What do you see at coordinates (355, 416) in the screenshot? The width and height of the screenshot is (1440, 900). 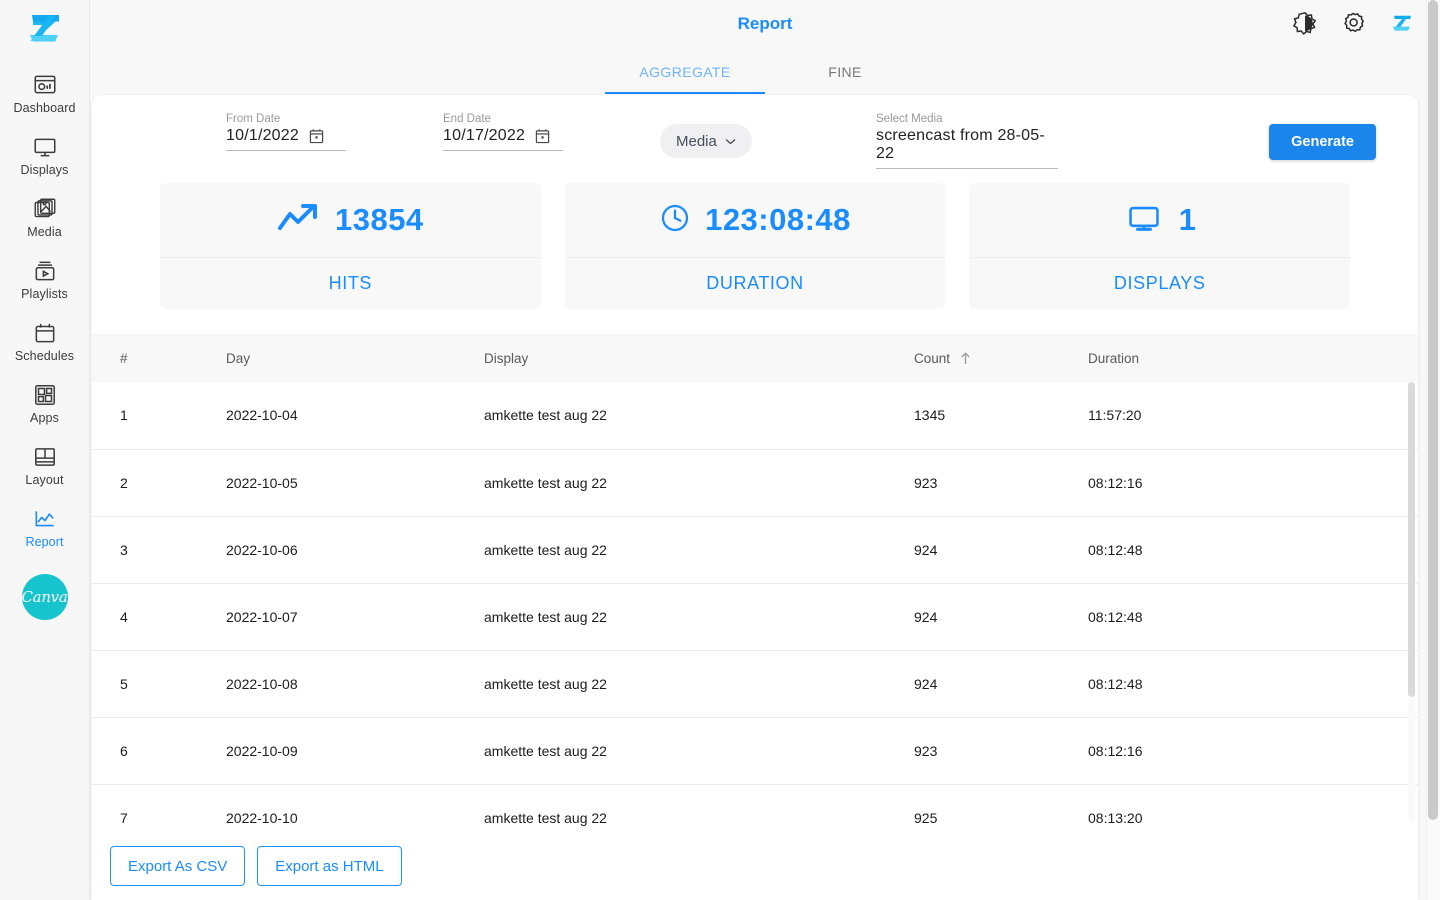 I see `cell-day: 2022-10-04` at bounding box center [355, 416].